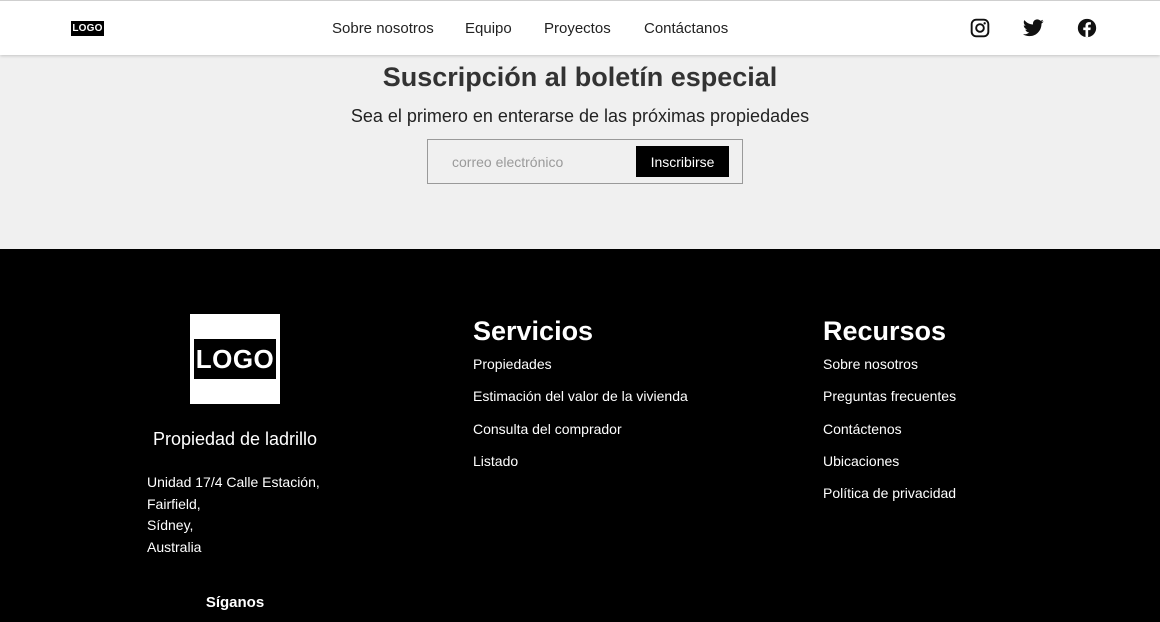  I want to click on follow-us-label: Síganos, so click(235, 602).